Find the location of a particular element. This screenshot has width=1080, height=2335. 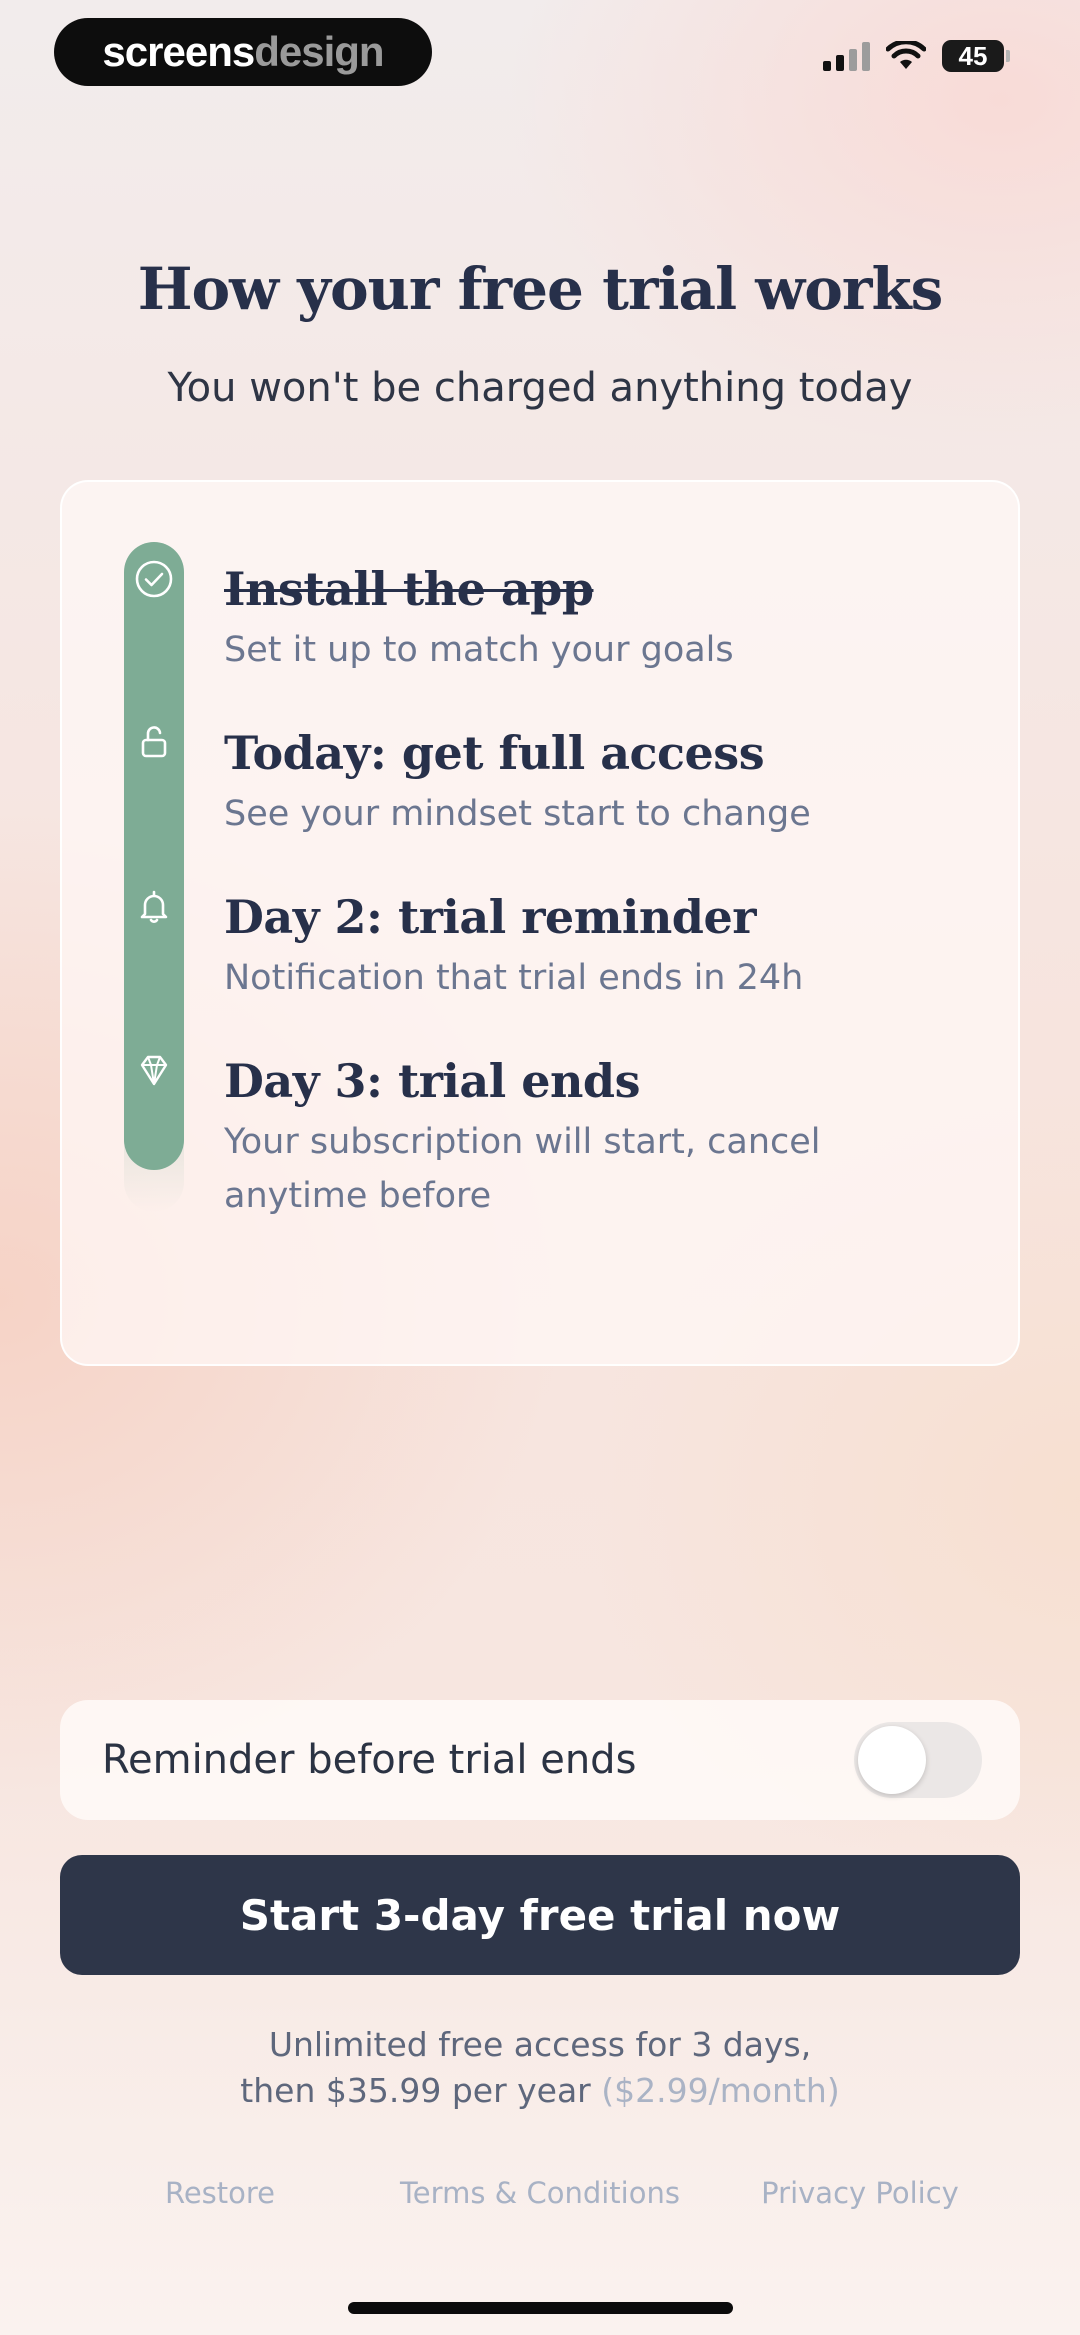

privacy-link: Privacy Policy is located at coordinates (860, 2193).